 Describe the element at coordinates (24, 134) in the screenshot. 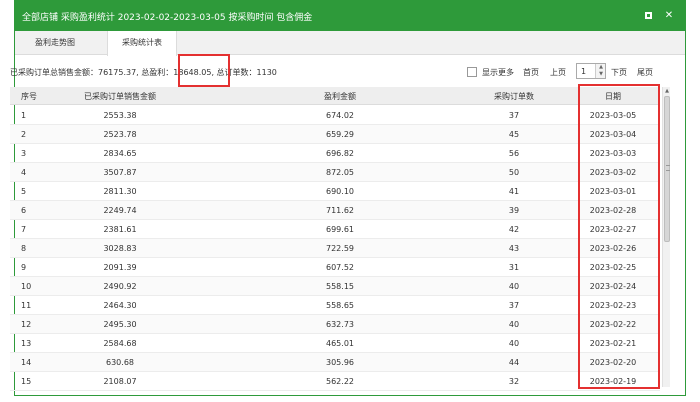

I see `cell-index: 2` at that location.